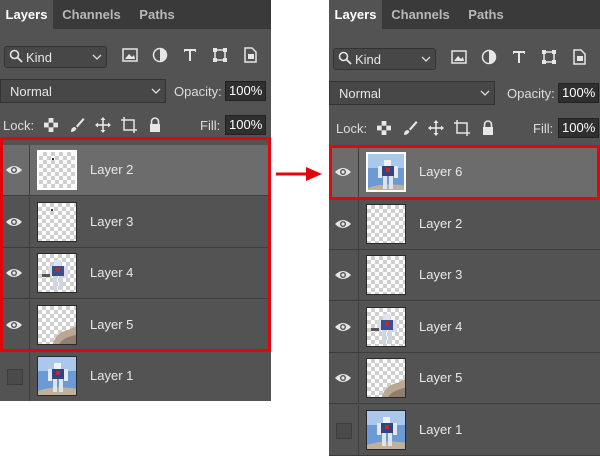 The height and width of the screenshot is (456, 600). I want to click on kind-filter-label: Kind, so click(39, 57).